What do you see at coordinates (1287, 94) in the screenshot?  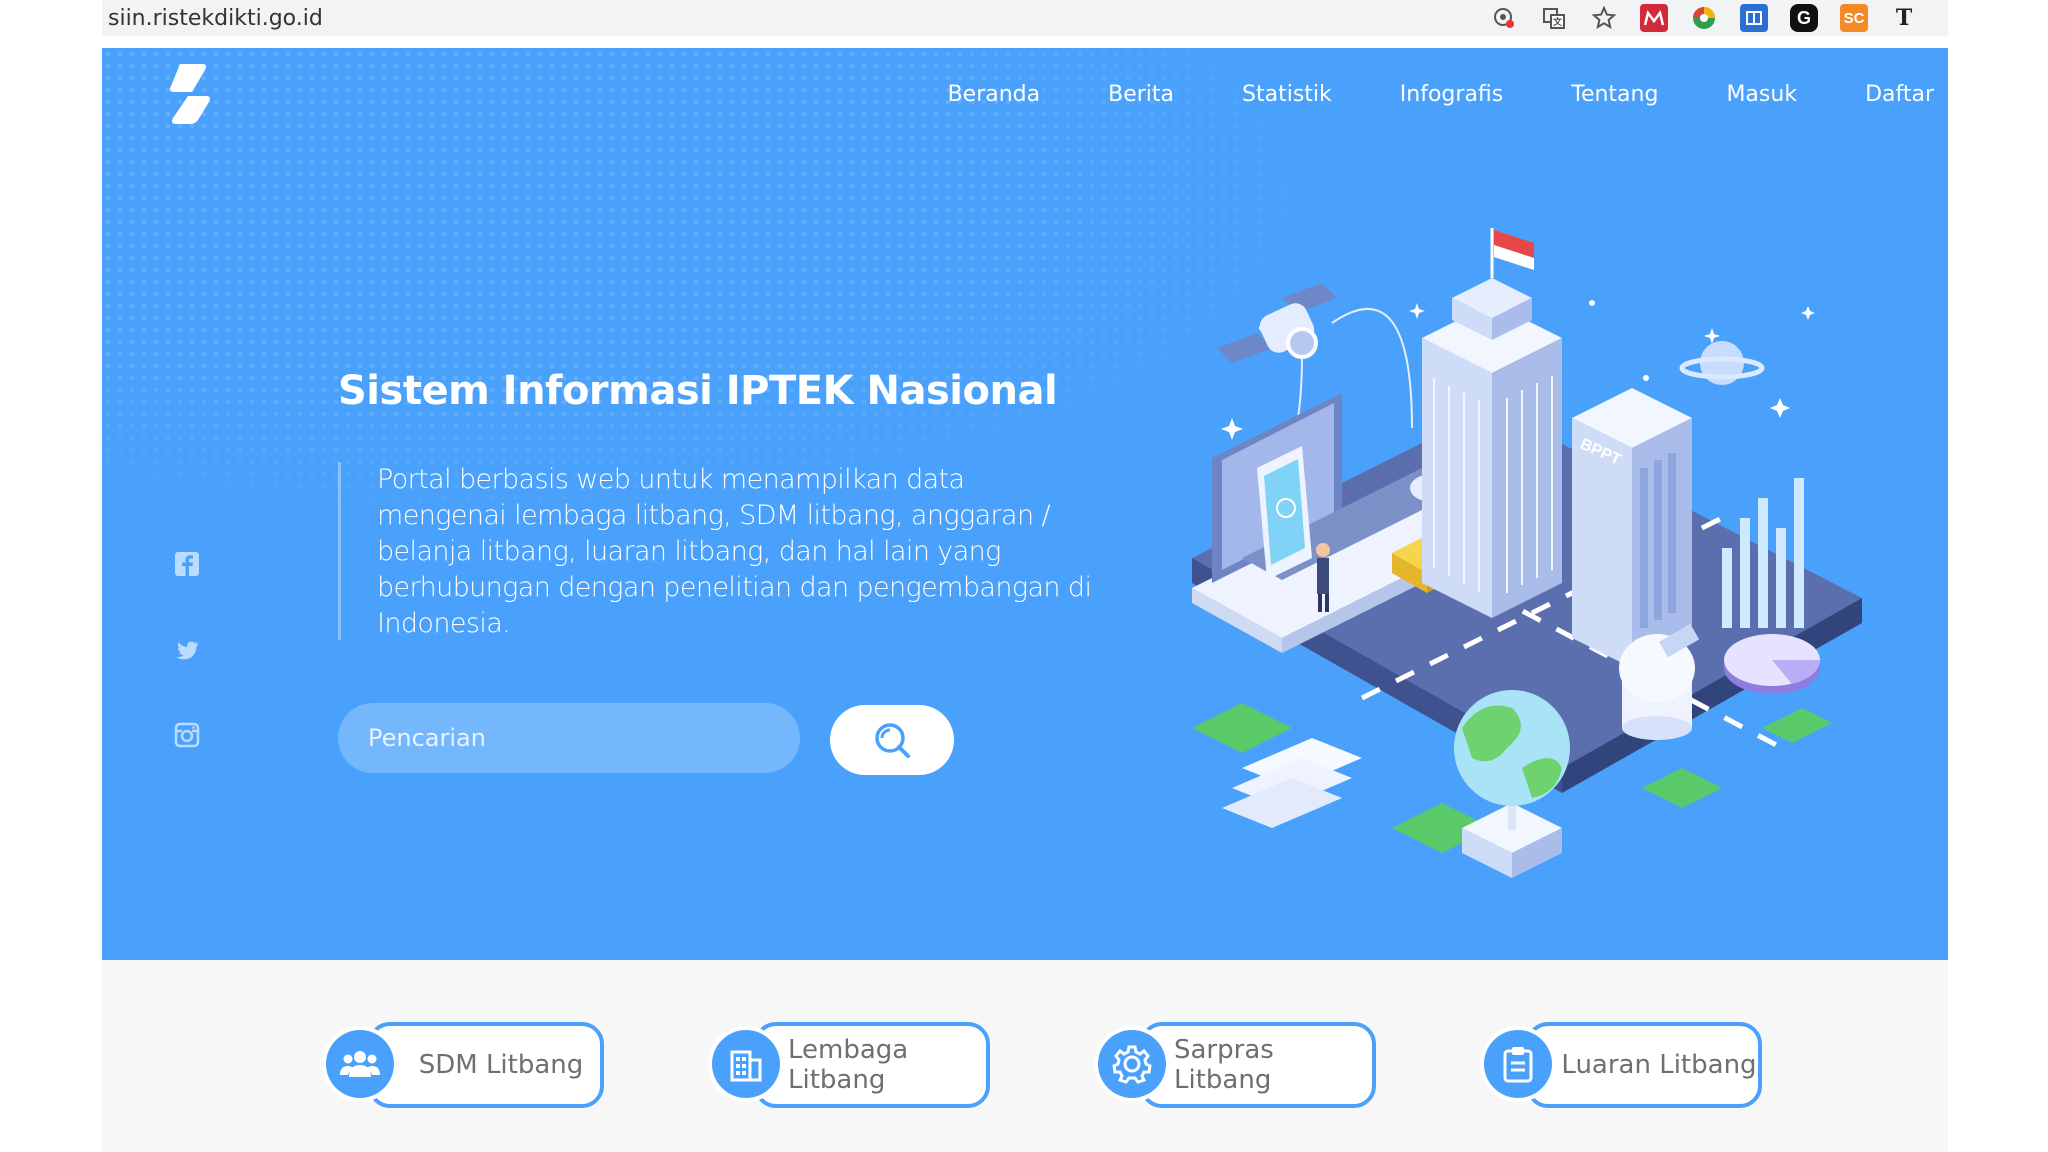 I see `nav-statistik: Statistik` at bounding box center [1287, 94].